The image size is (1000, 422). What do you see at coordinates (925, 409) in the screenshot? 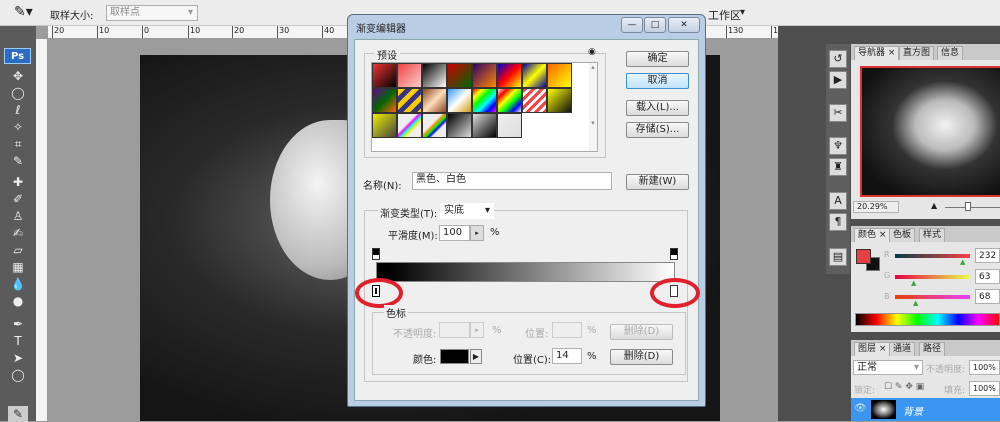
I see `layer-row-background: 👁 背景` at bounding box center [925, 409].